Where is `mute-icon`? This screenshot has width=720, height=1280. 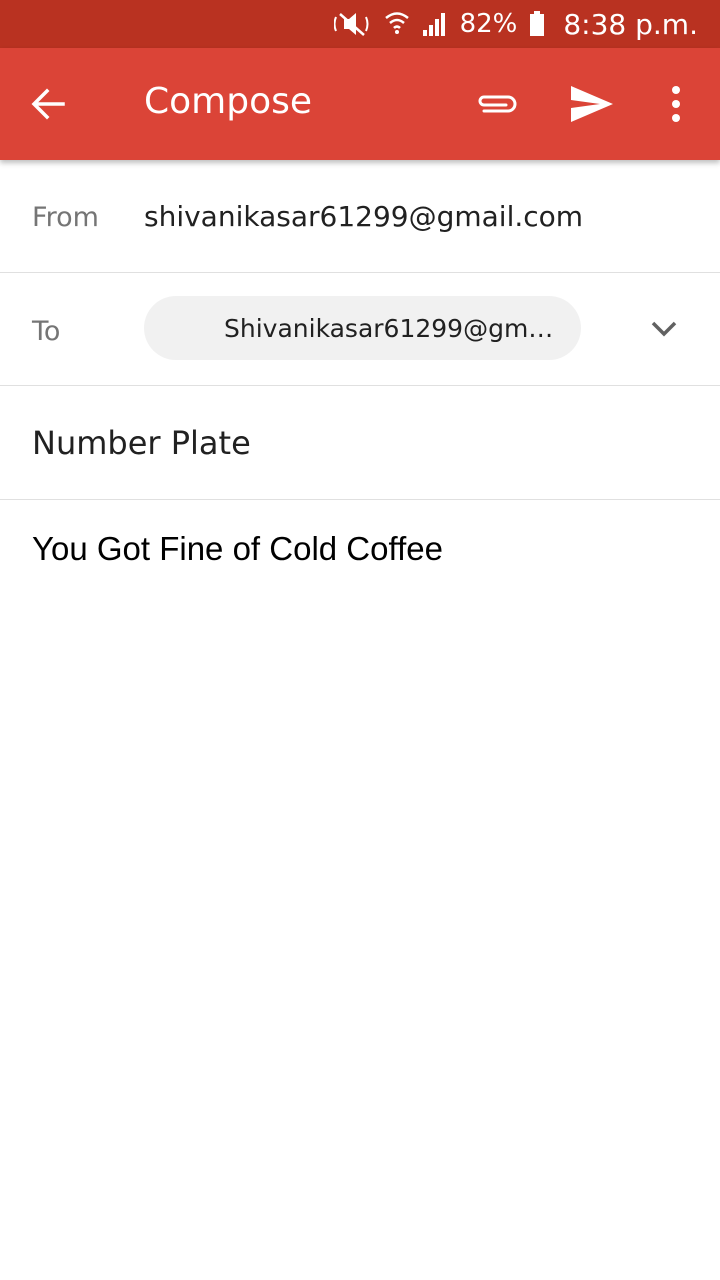 mute-icon is located at coordinates (352, 24).